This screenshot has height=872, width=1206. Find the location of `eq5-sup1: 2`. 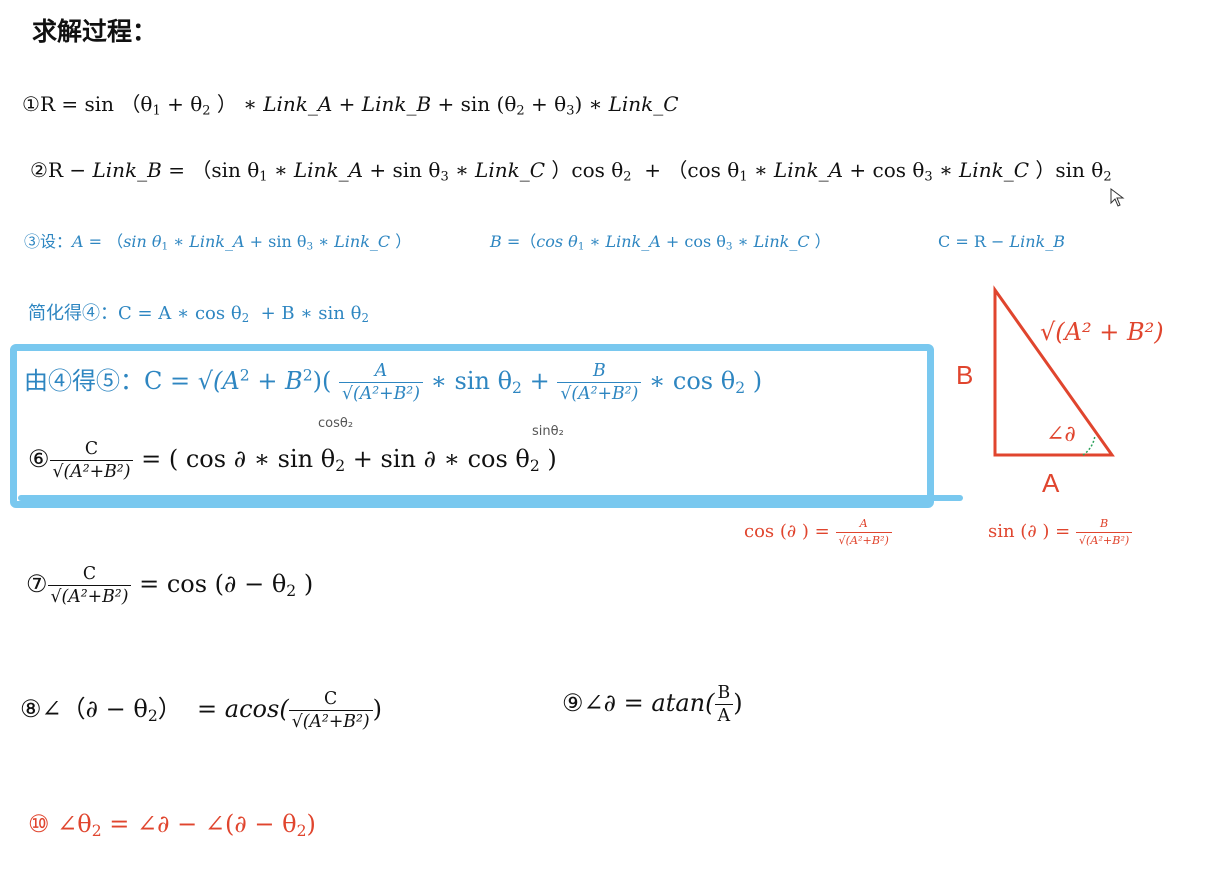

eq5-sup1: 2 is located at coordinates (244, 375).